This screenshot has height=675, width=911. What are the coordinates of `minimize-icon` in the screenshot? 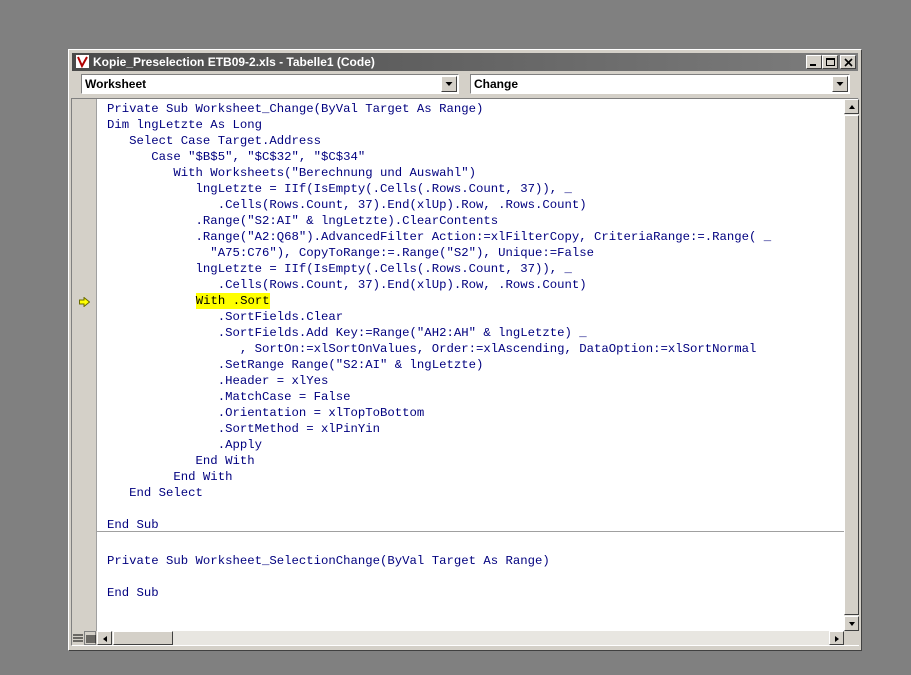 It's located at (813, 65).